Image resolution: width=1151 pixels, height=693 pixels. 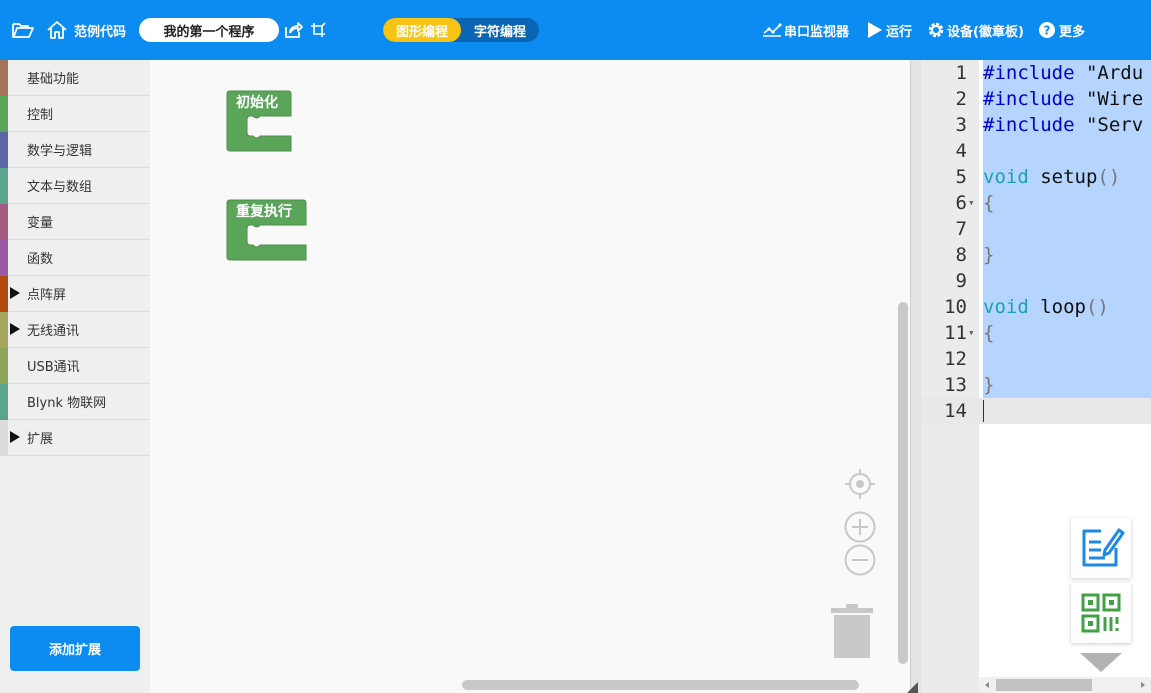 I want to click on serial-monitor-label: 串口监视器, so click(x=817, y=32).